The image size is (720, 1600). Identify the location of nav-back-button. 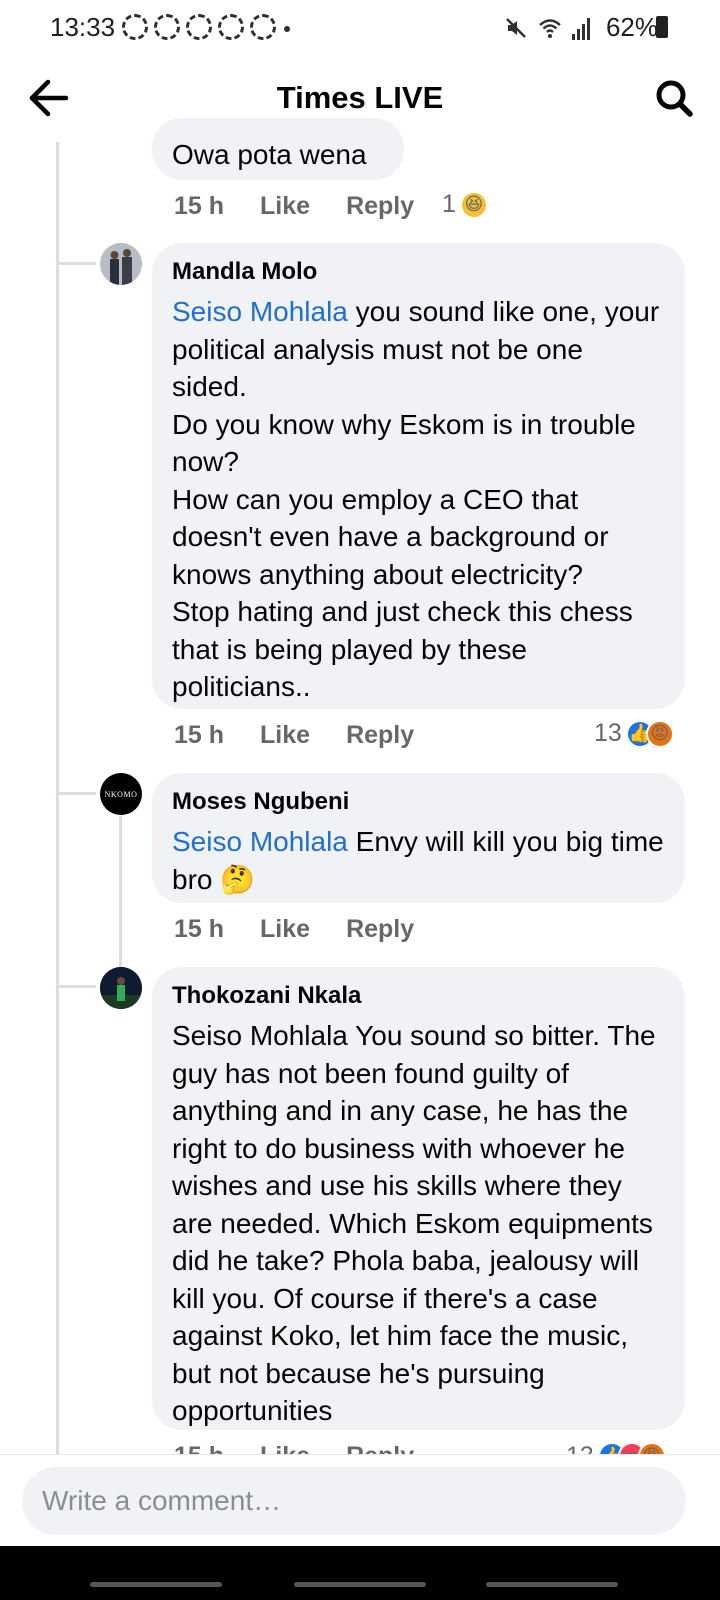
(552, 1584).